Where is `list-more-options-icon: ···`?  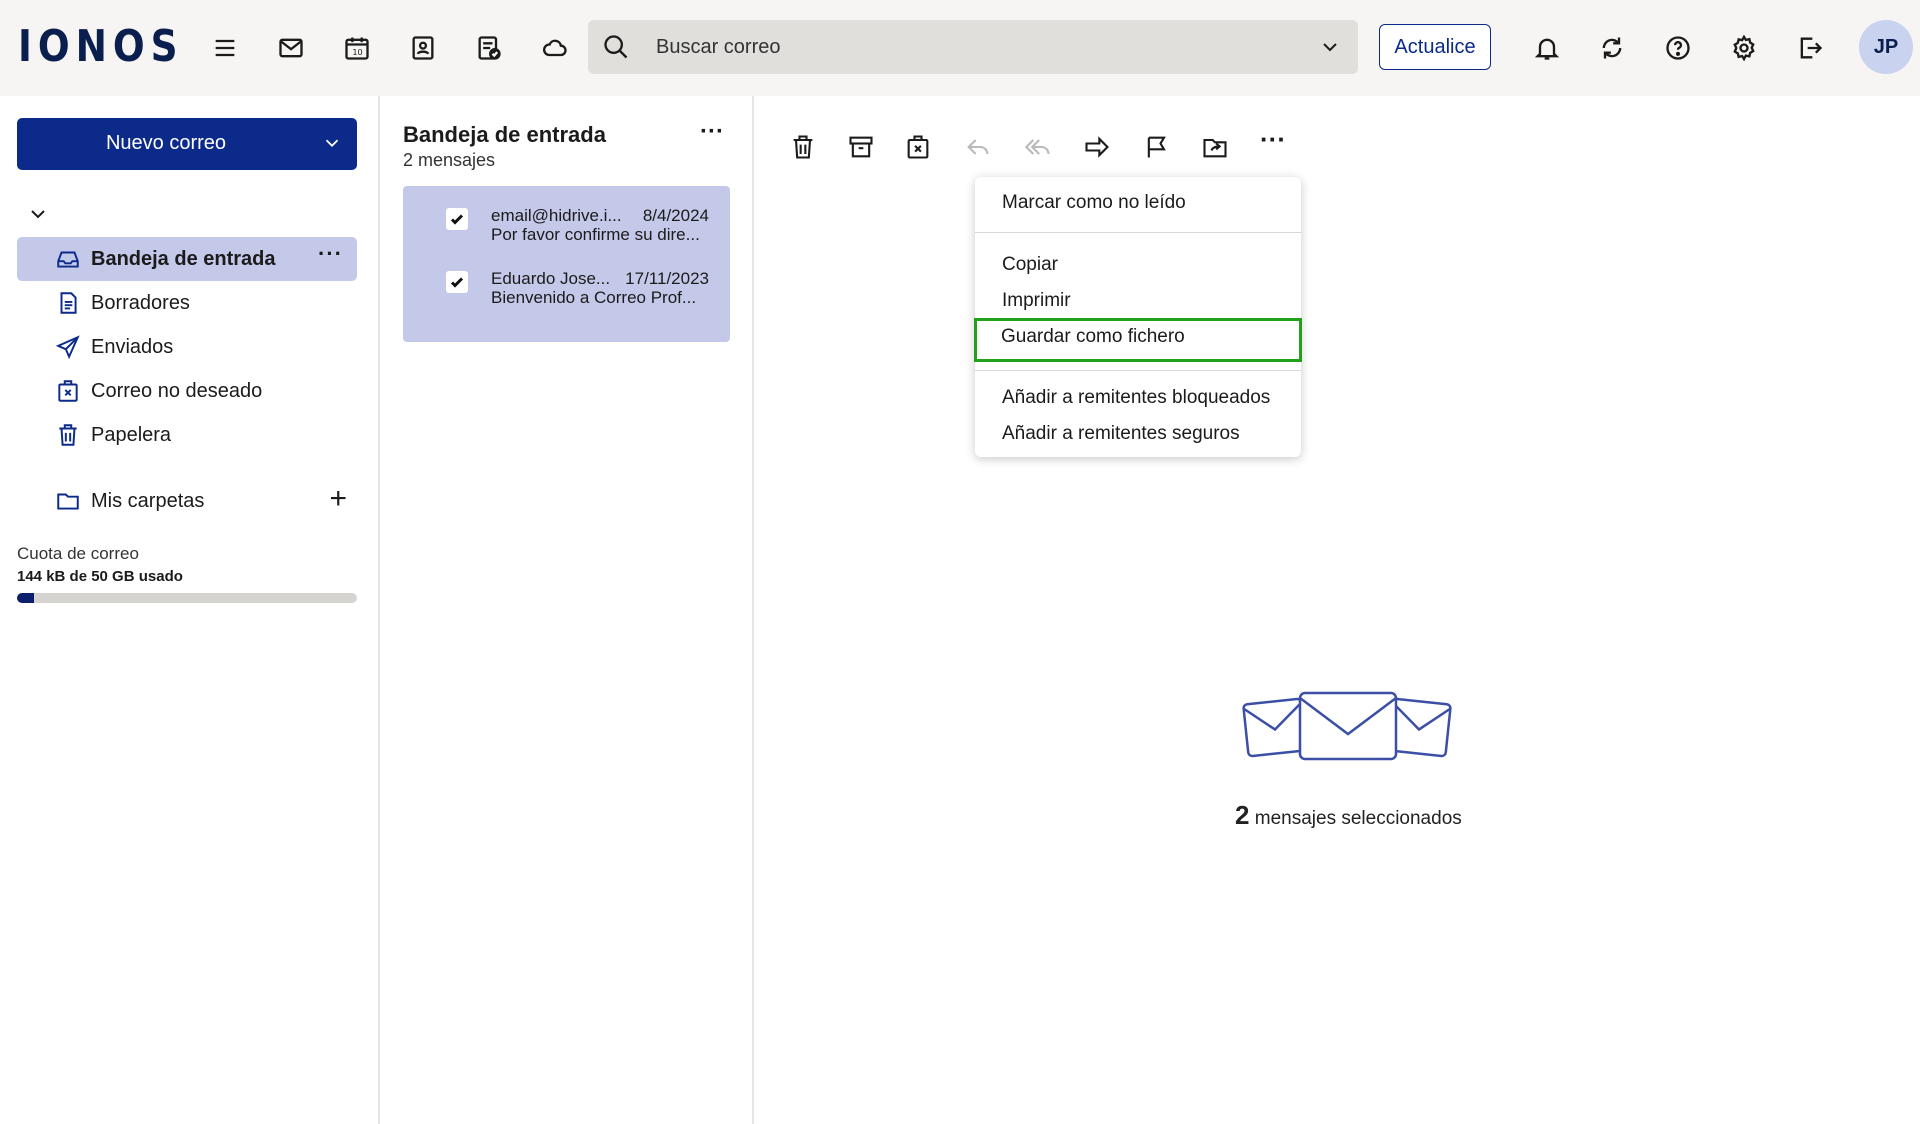
list-more-options-icon: ··· is located at coordinates (712, 132).